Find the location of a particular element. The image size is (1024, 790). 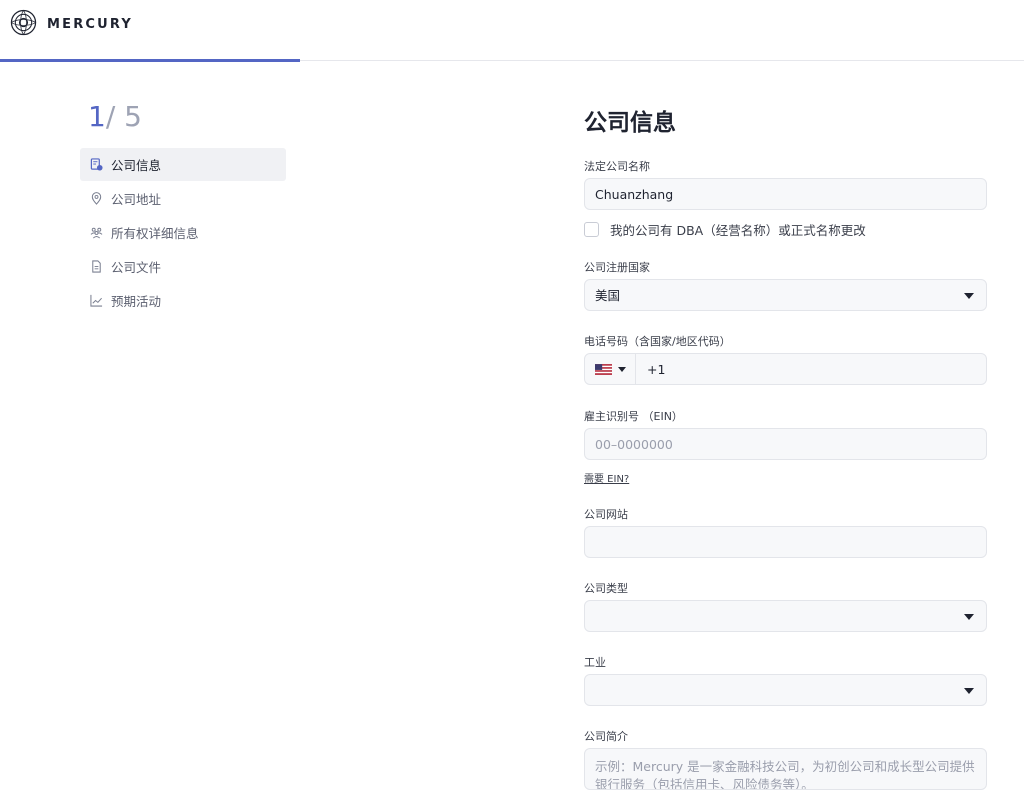

steps-sidebar: 公司信息 公司地址 所有权详细信息 公司文件 预期活动 is located at coordinates (183, 233).